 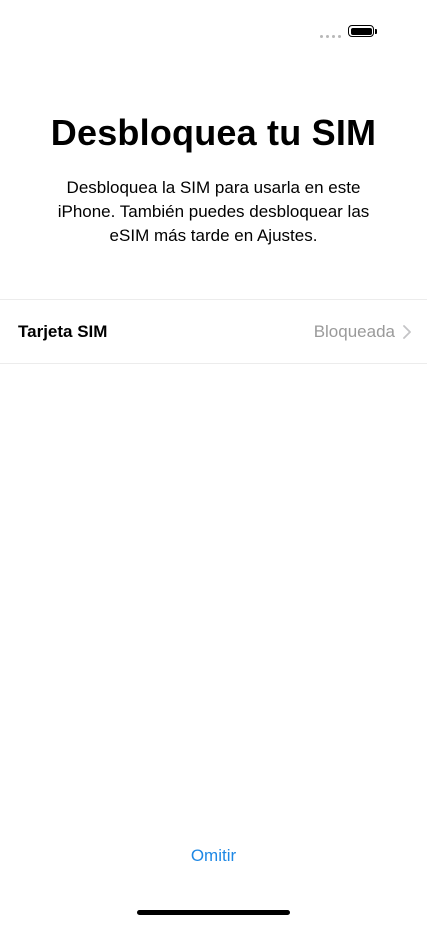 What do you see at coordinates (213, 912) in the screenshot?
I see `home-indicator` at bounding box center [213, 912].